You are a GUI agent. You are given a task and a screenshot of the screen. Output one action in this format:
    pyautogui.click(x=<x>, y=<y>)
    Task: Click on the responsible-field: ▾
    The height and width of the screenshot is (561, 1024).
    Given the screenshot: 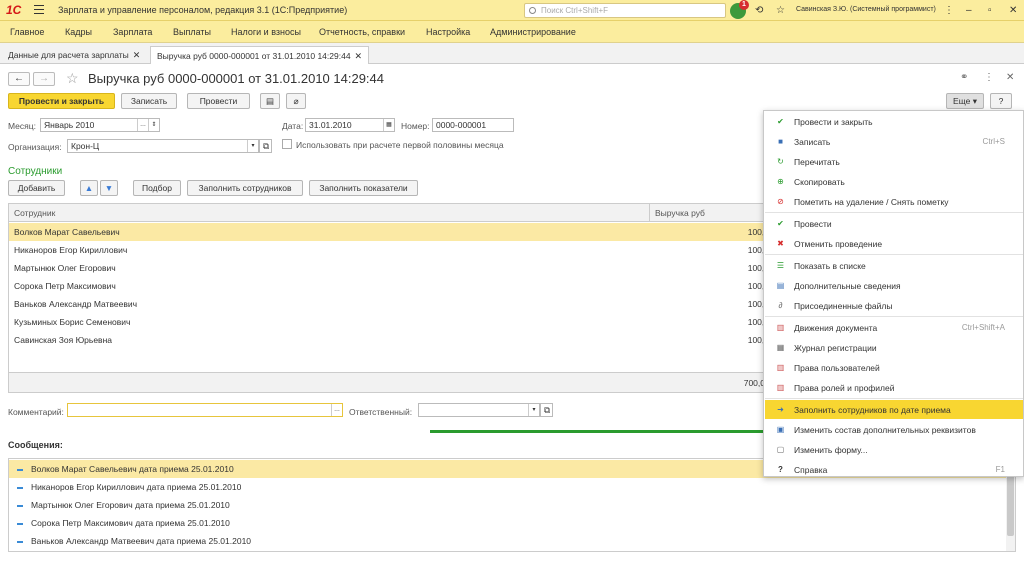 What is the action you would take?
    pyautogui.click(x=479, y=410)
    